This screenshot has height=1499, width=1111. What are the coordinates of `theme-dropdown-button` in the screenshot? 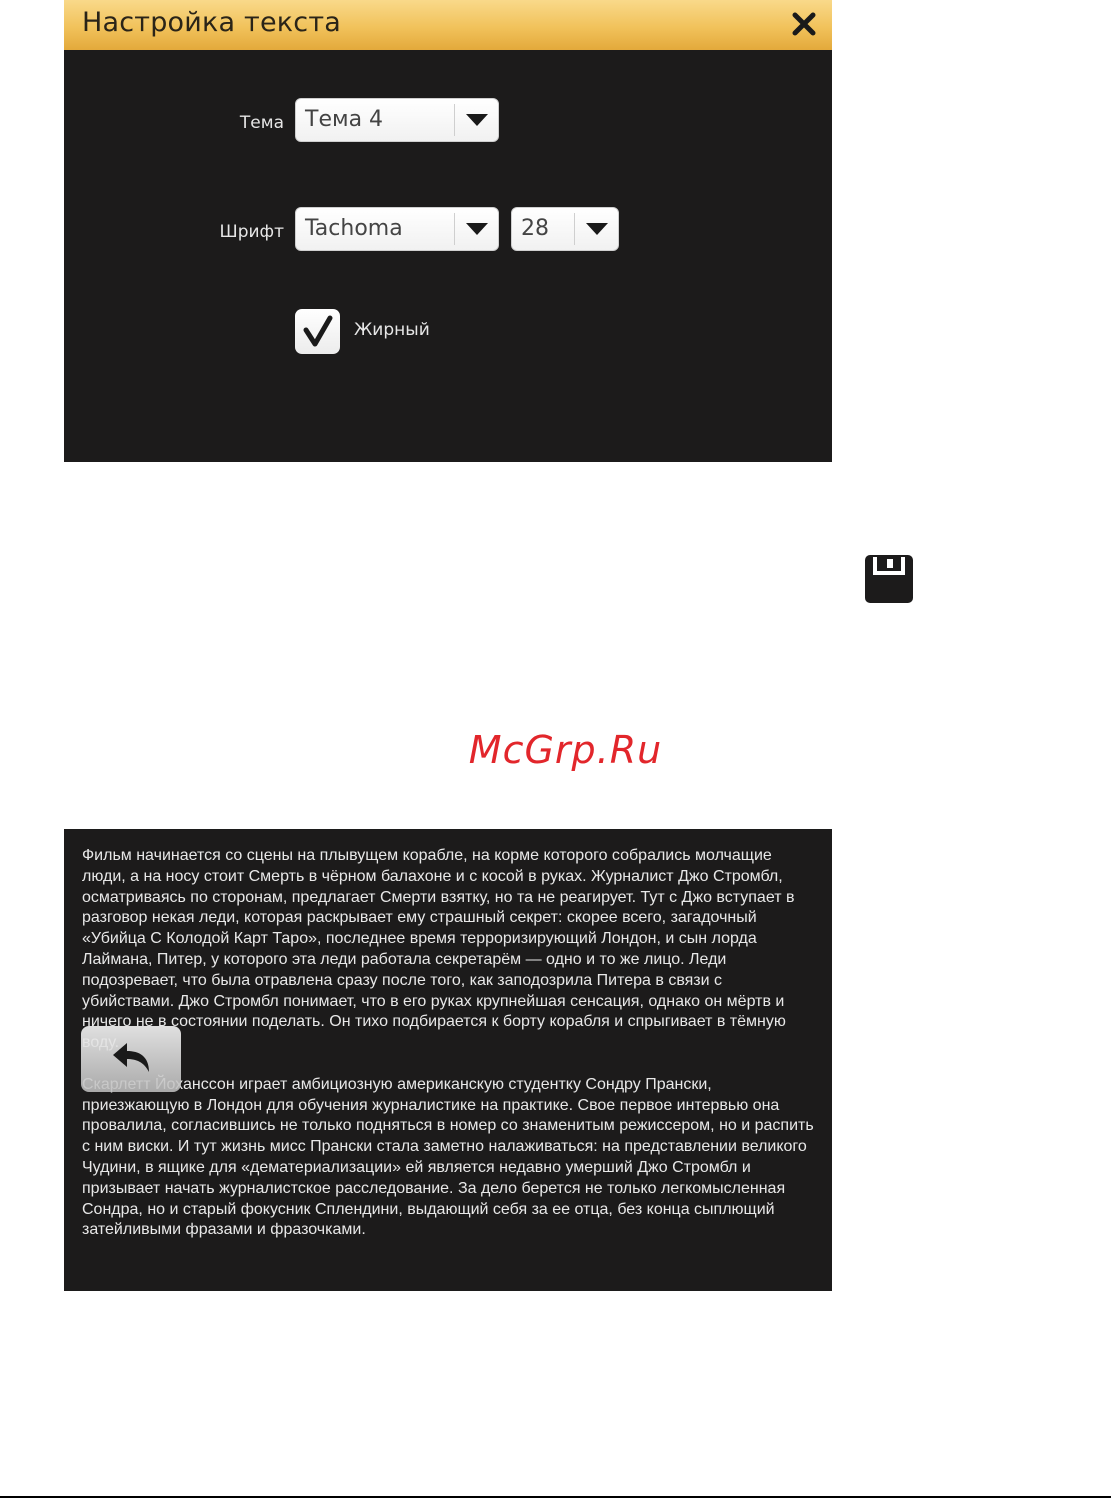 It's located at (477, 120).